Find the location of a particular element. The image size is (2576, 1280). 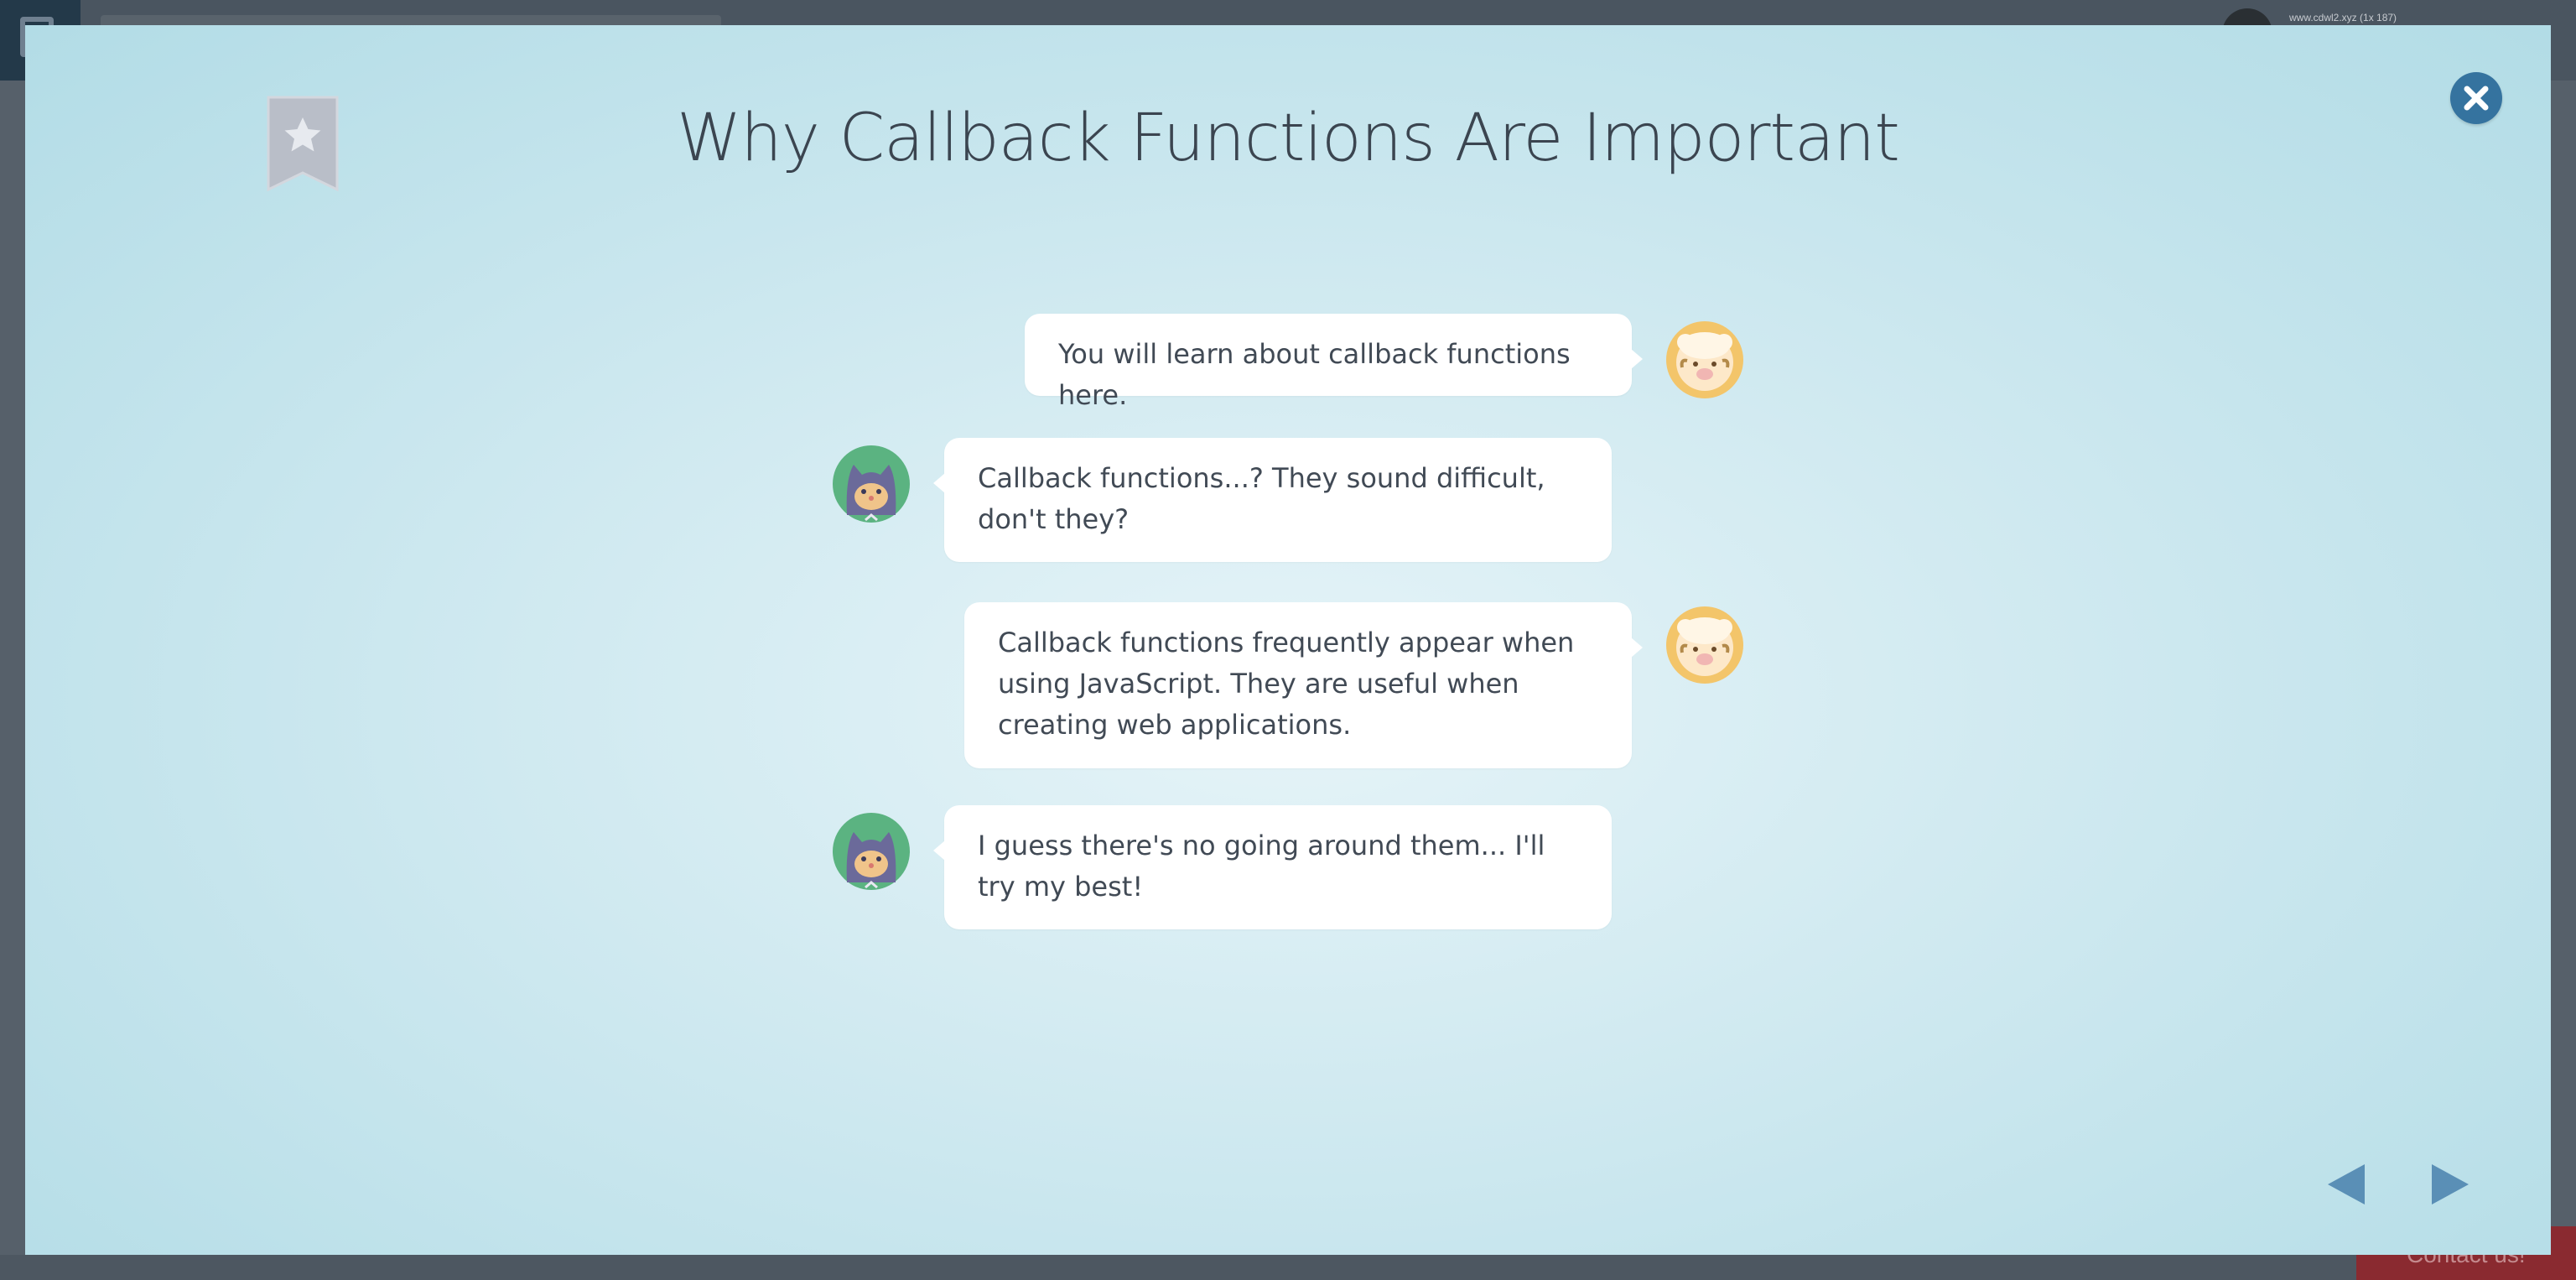

next-button is located at coordinates (2448, 1184).